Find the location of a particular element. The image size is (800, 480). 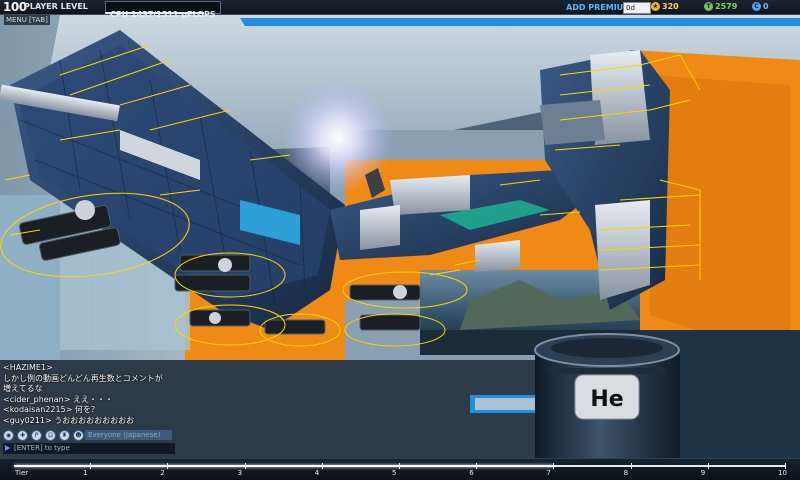

tier-tick-label: 10 is located at coordinates (782, 473).